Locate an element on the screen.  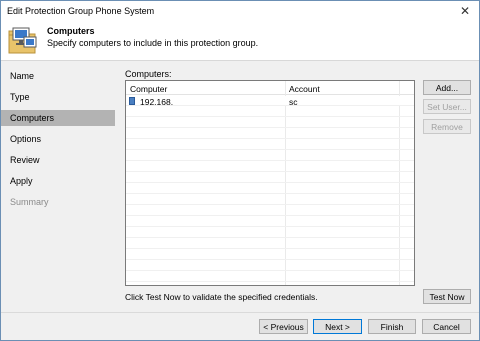
computers-label: Computers: is located at coordinates (148, 74).